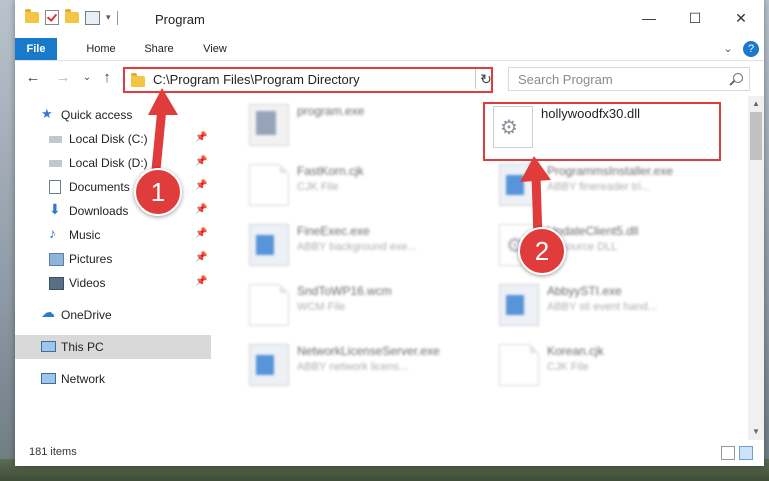 The width and height of the screenshot is (769, 481). I want to click on arrow-2-head, so click(535, 169).